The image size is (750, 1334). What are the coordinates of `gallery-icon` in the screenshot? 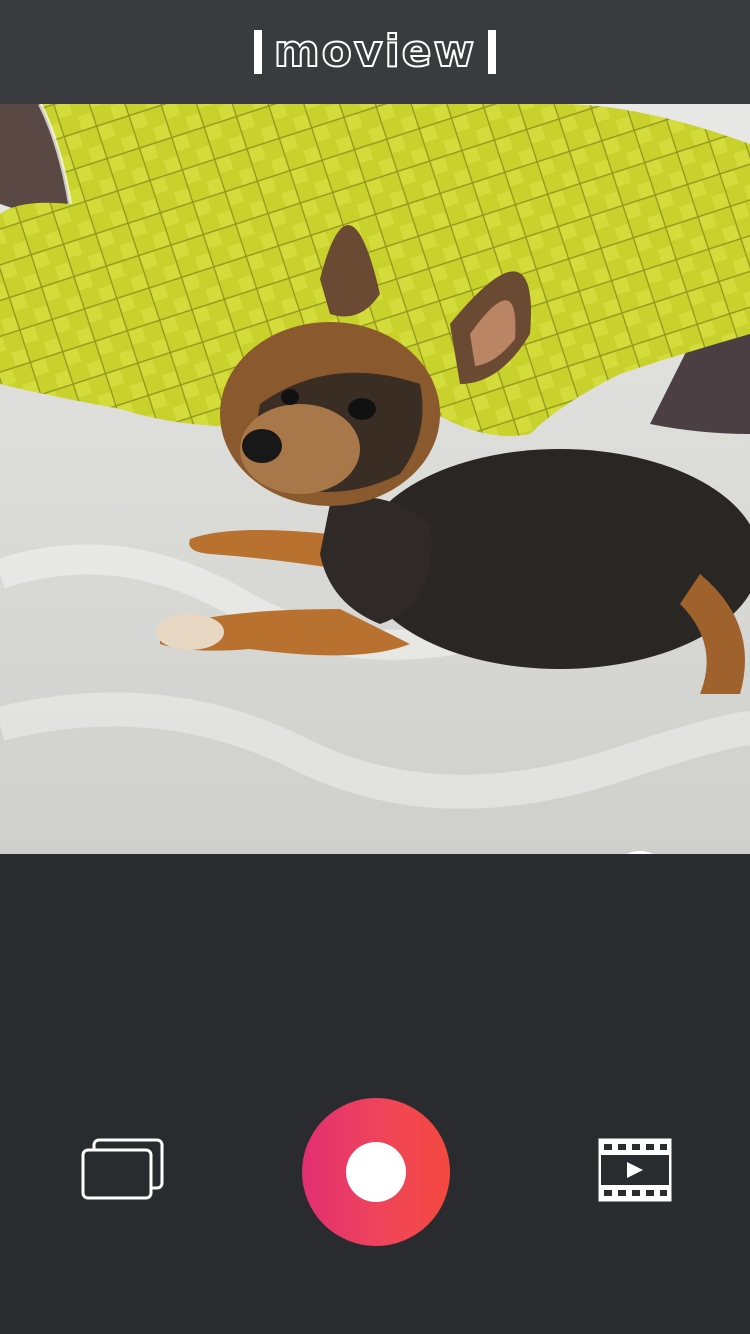 It's located at (122, 1169).